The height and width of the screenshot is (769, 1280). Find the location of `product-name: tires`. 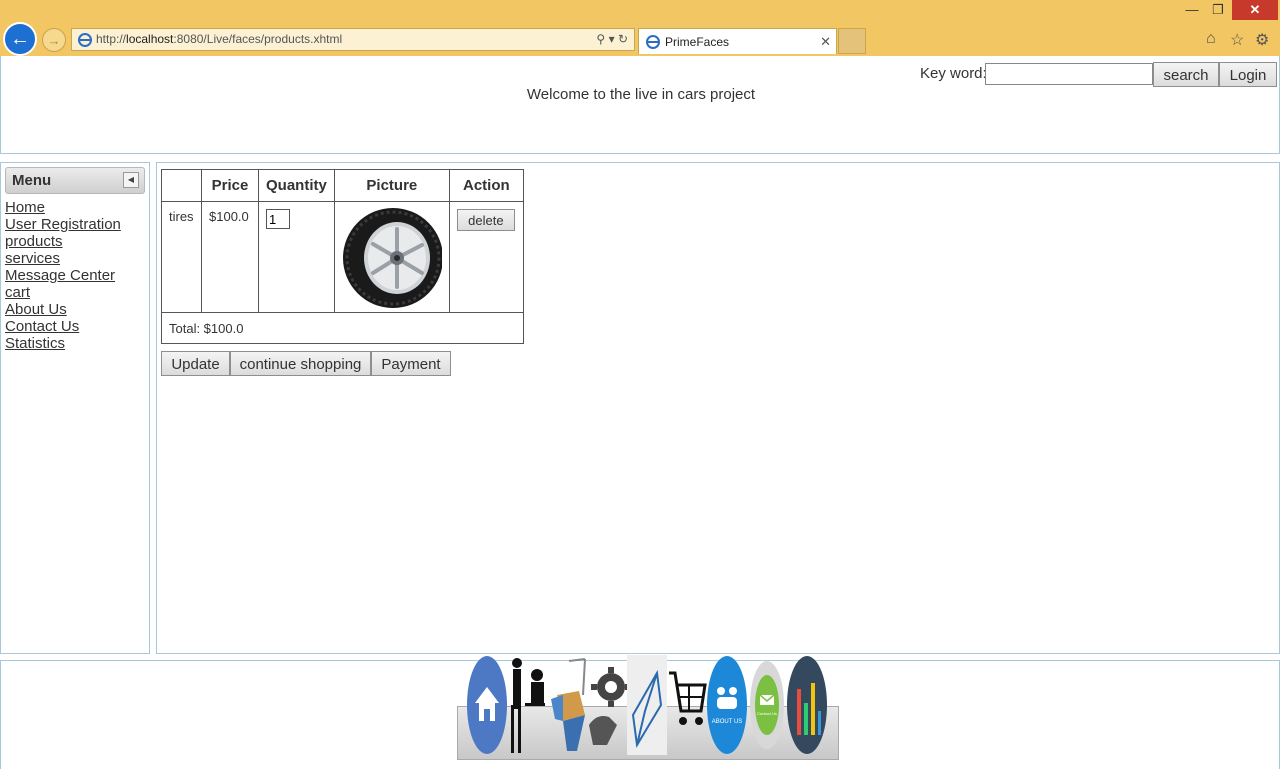

product-name: tires is located at coordinates (181, 257).